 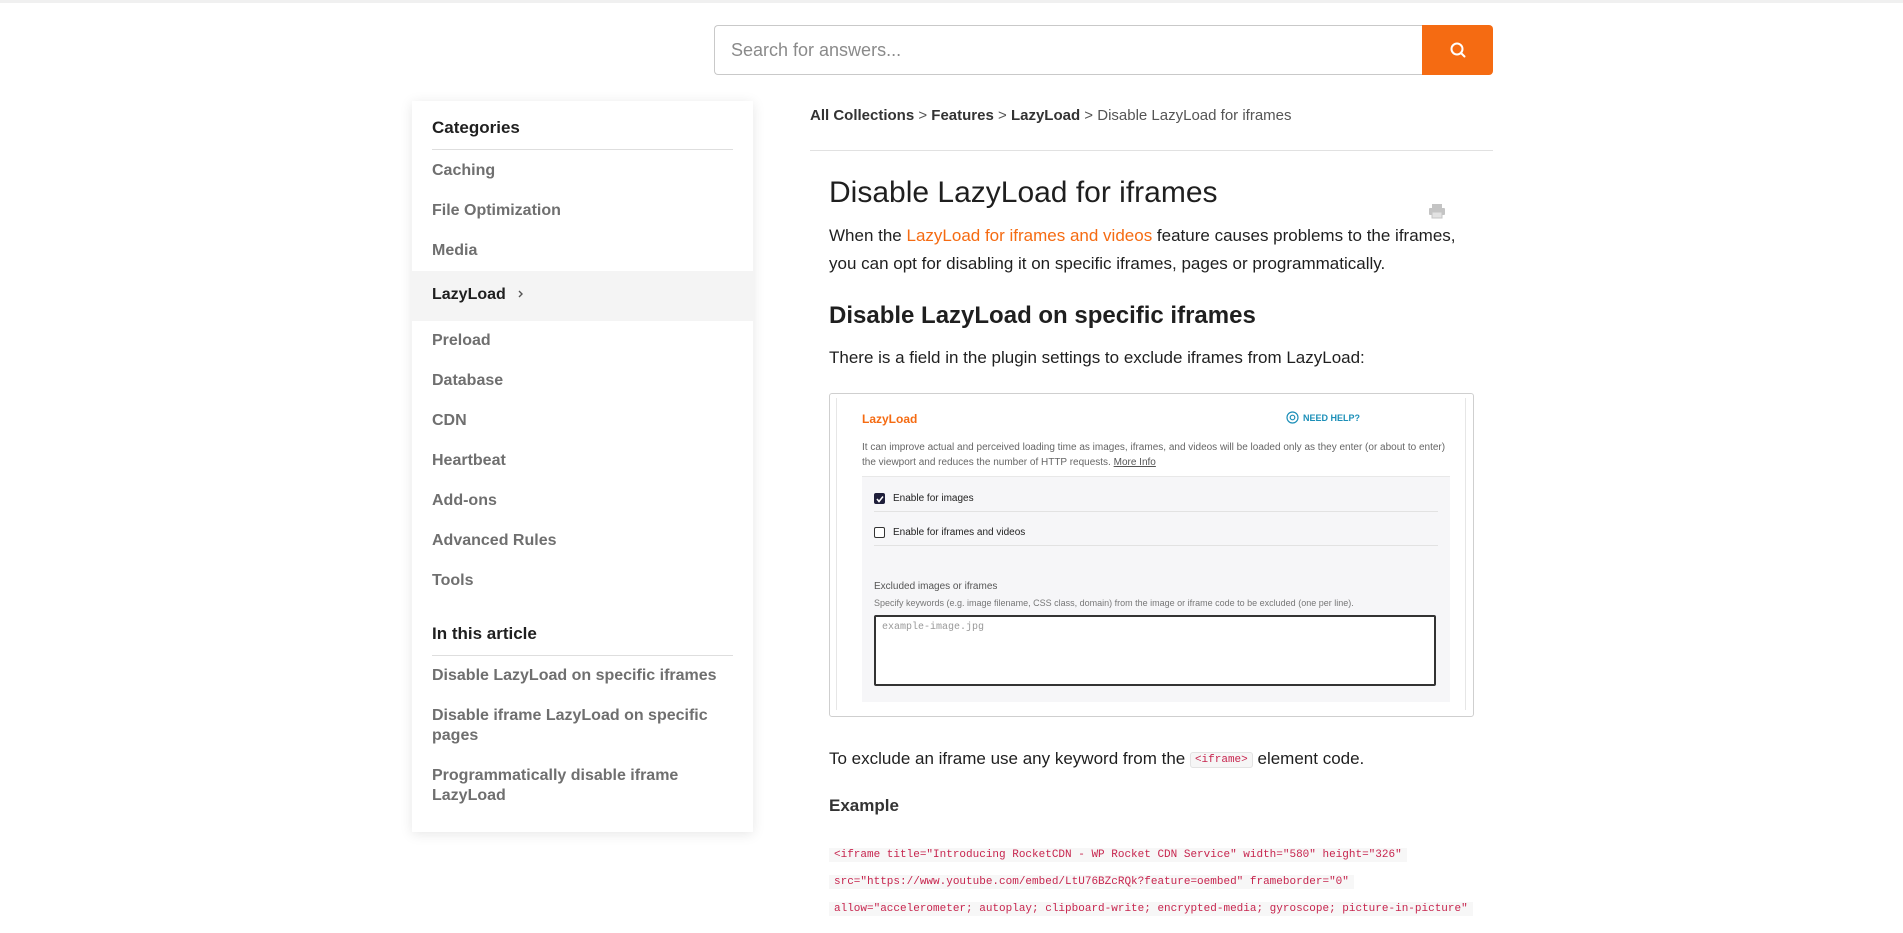 I want to click on sidebar-item-label: LazyLoad, so click(x=479, y=295).